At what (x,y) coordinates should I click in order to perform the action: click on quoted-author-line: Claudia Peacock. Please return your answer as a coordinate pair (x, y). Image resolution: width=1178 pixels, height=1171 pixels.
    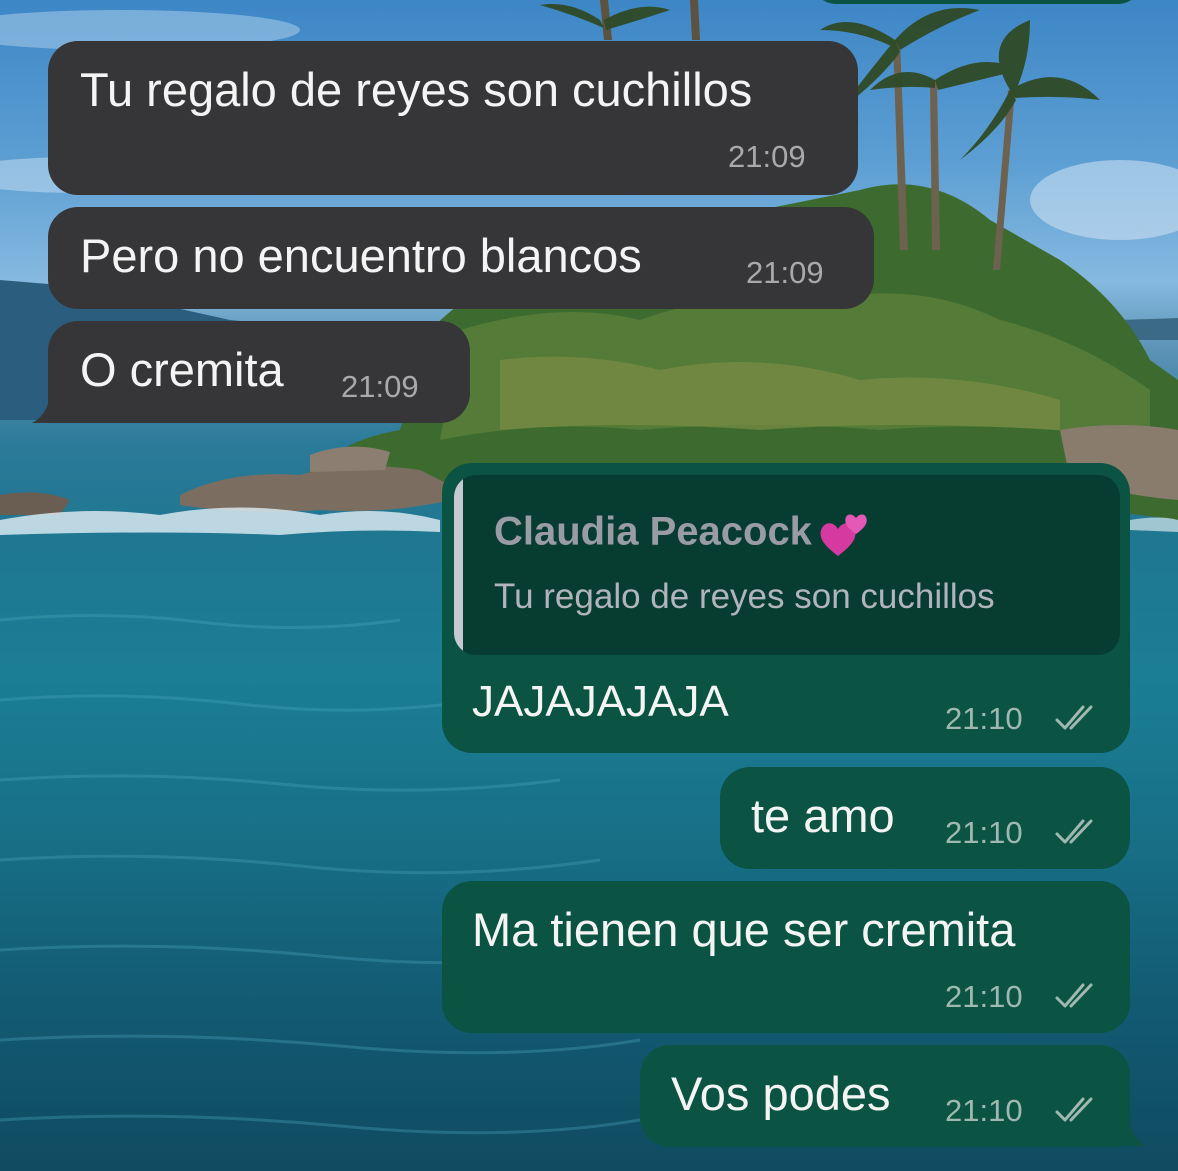
    Looking at the image, I should click on (683, 534).